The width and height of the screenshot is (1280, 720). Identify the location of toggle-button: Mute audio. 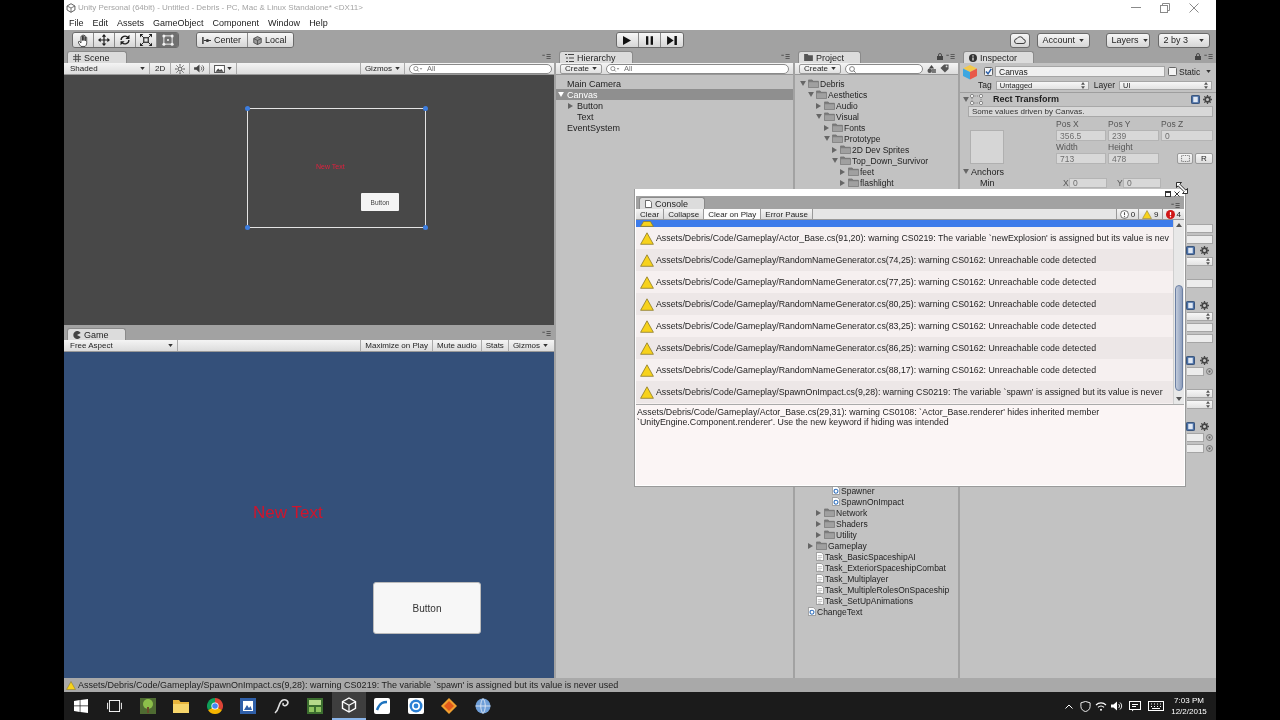
(456, 345).